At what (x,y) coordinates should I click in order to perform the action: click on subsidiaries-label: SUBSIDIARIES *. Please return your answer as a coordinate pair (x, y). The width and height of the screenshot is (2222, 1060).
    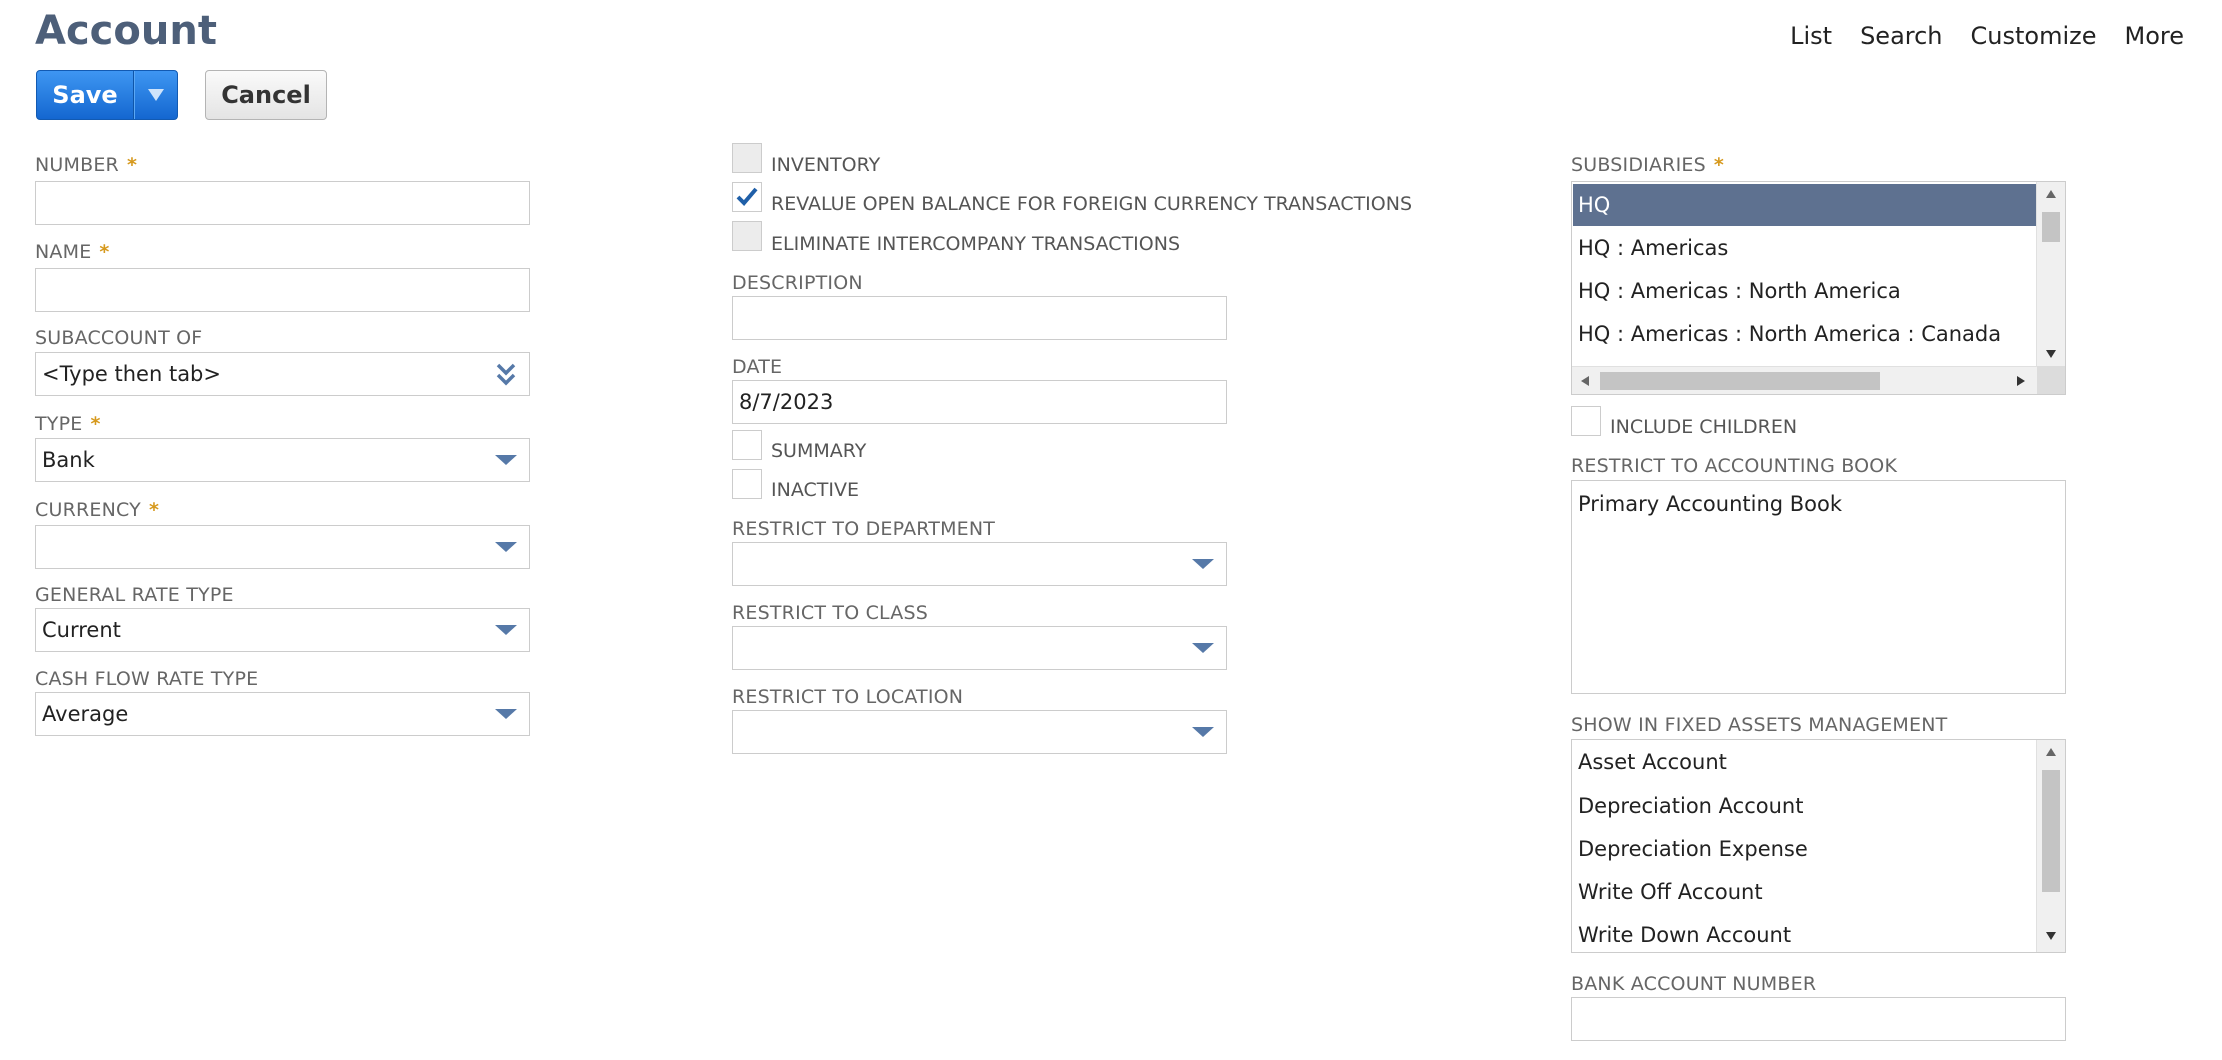
    Looking at the image, I should click on (1647, 165).